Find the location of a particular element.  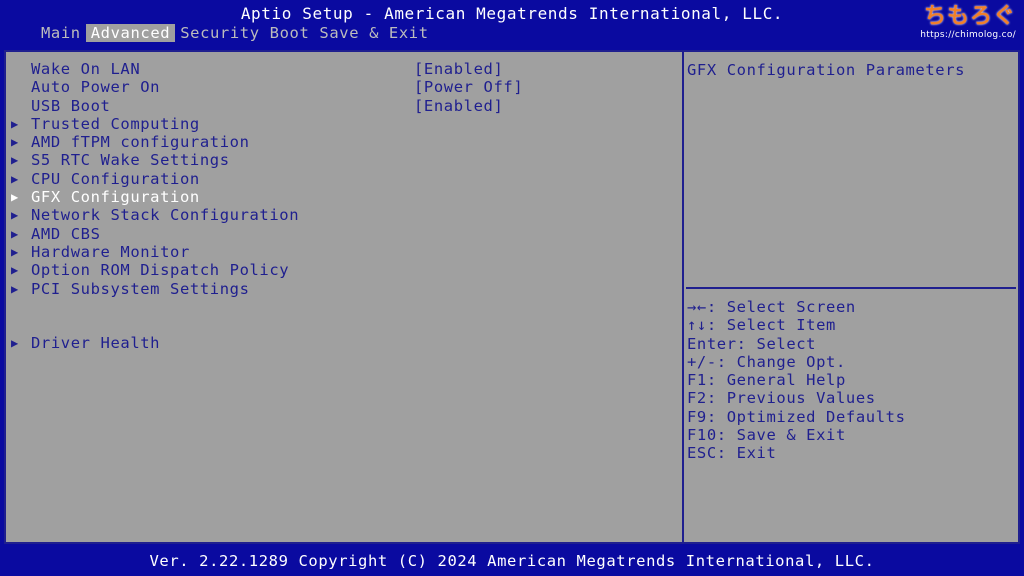

submenu-label: AMD fTPM configuration is located at coordinates (140, 142).